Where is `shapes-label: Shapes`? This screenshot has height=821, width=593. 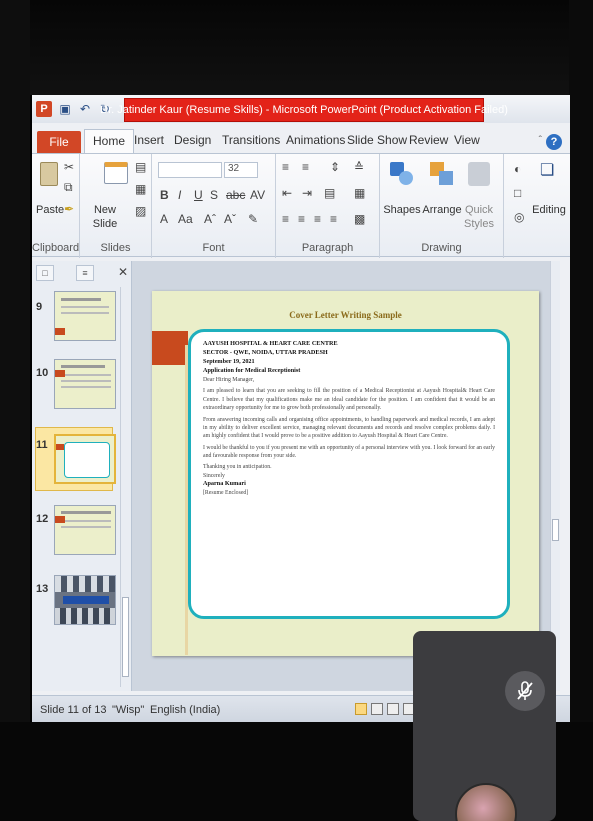 shapes-label: Shapes is located at coordinates (402, 210).